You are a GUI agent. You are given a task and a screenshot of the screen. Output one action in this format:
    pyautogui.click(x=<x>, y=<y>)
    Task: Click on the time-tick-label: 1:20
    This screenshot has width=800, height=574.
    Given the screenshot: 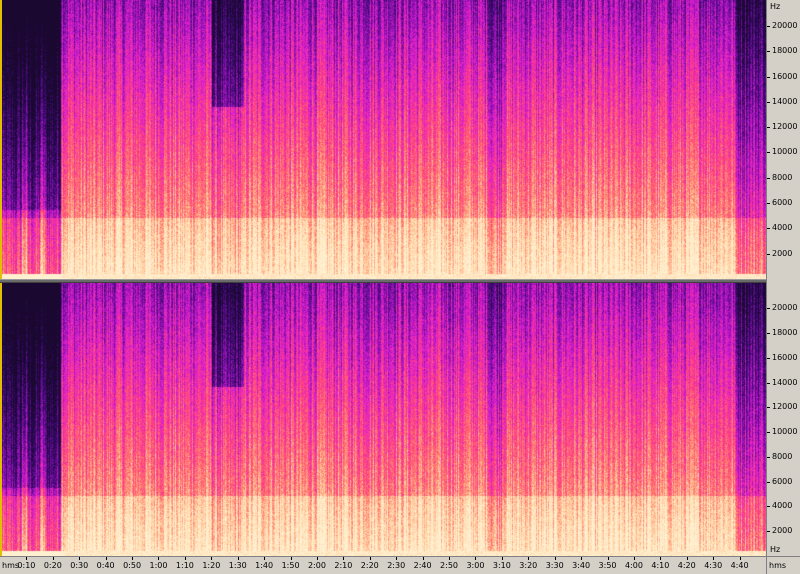 What is the action you would take?
    pyautogui.click(x=211, y=565)
    